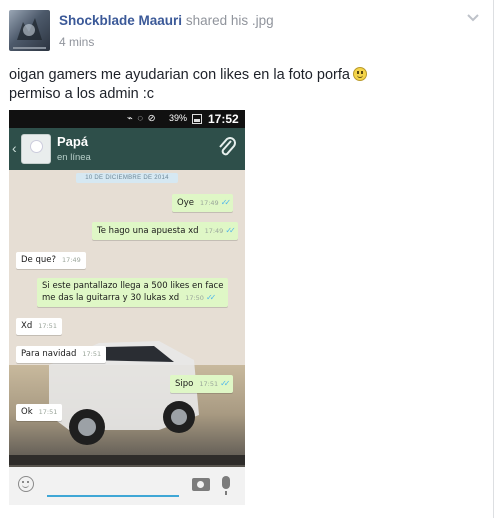 This screenshot has height=518, width=494. I want to click on microphone-icon, so click(226, 485).